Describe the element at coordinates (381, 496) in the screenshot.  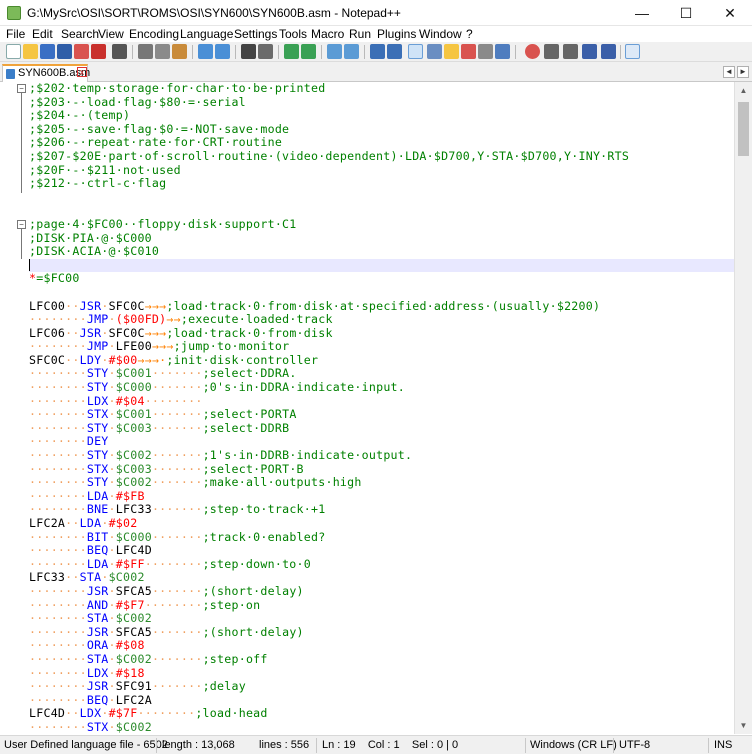
I see `code-line: ········LDA·#$FB` at that location.